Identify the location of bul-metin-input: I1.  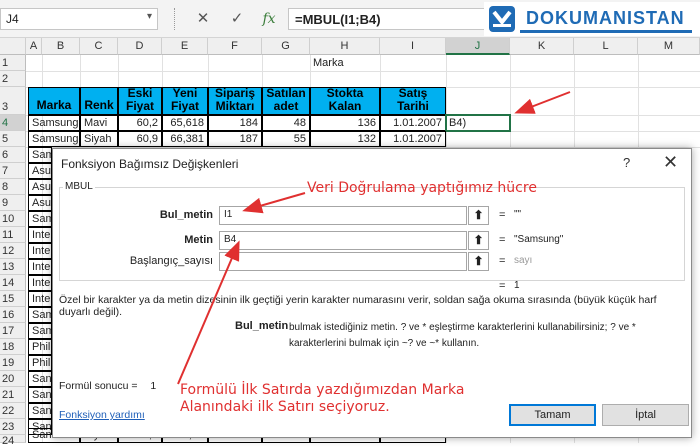
(343, 215).